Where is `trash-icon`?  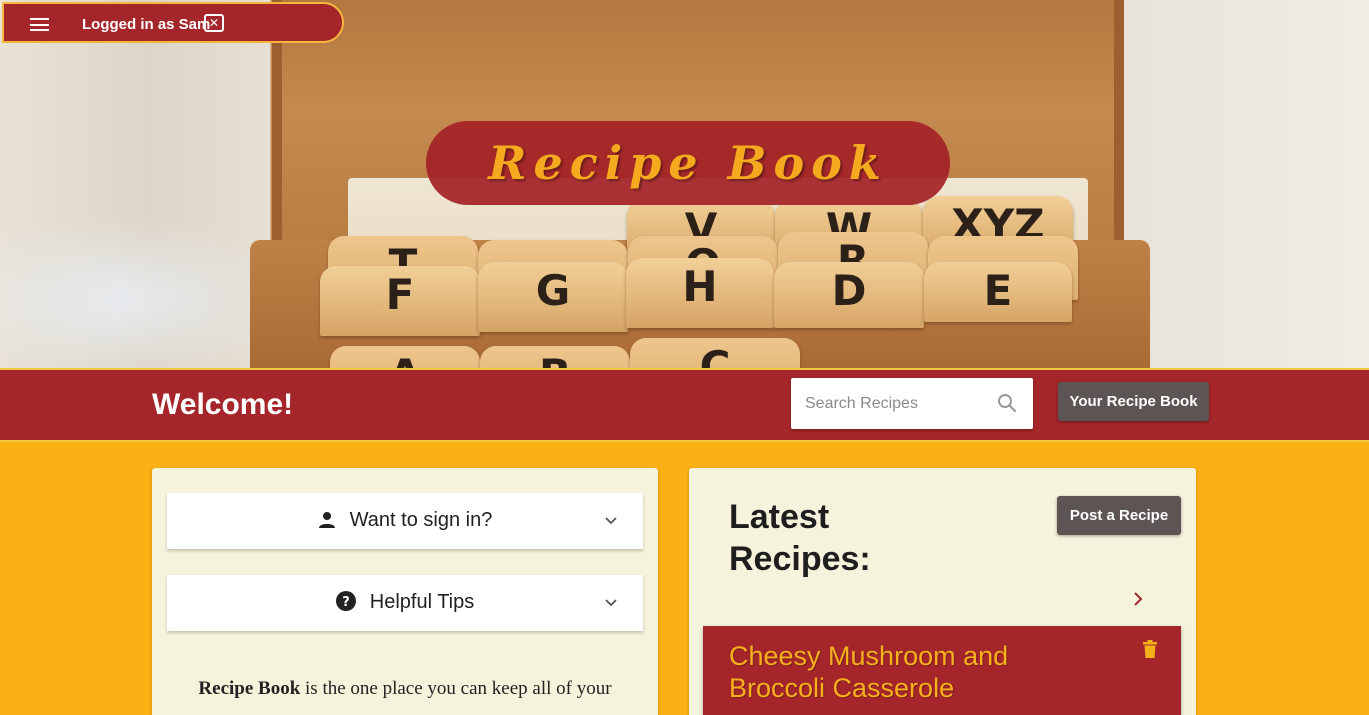 trash-icon is located at coordinates (1150, 649).